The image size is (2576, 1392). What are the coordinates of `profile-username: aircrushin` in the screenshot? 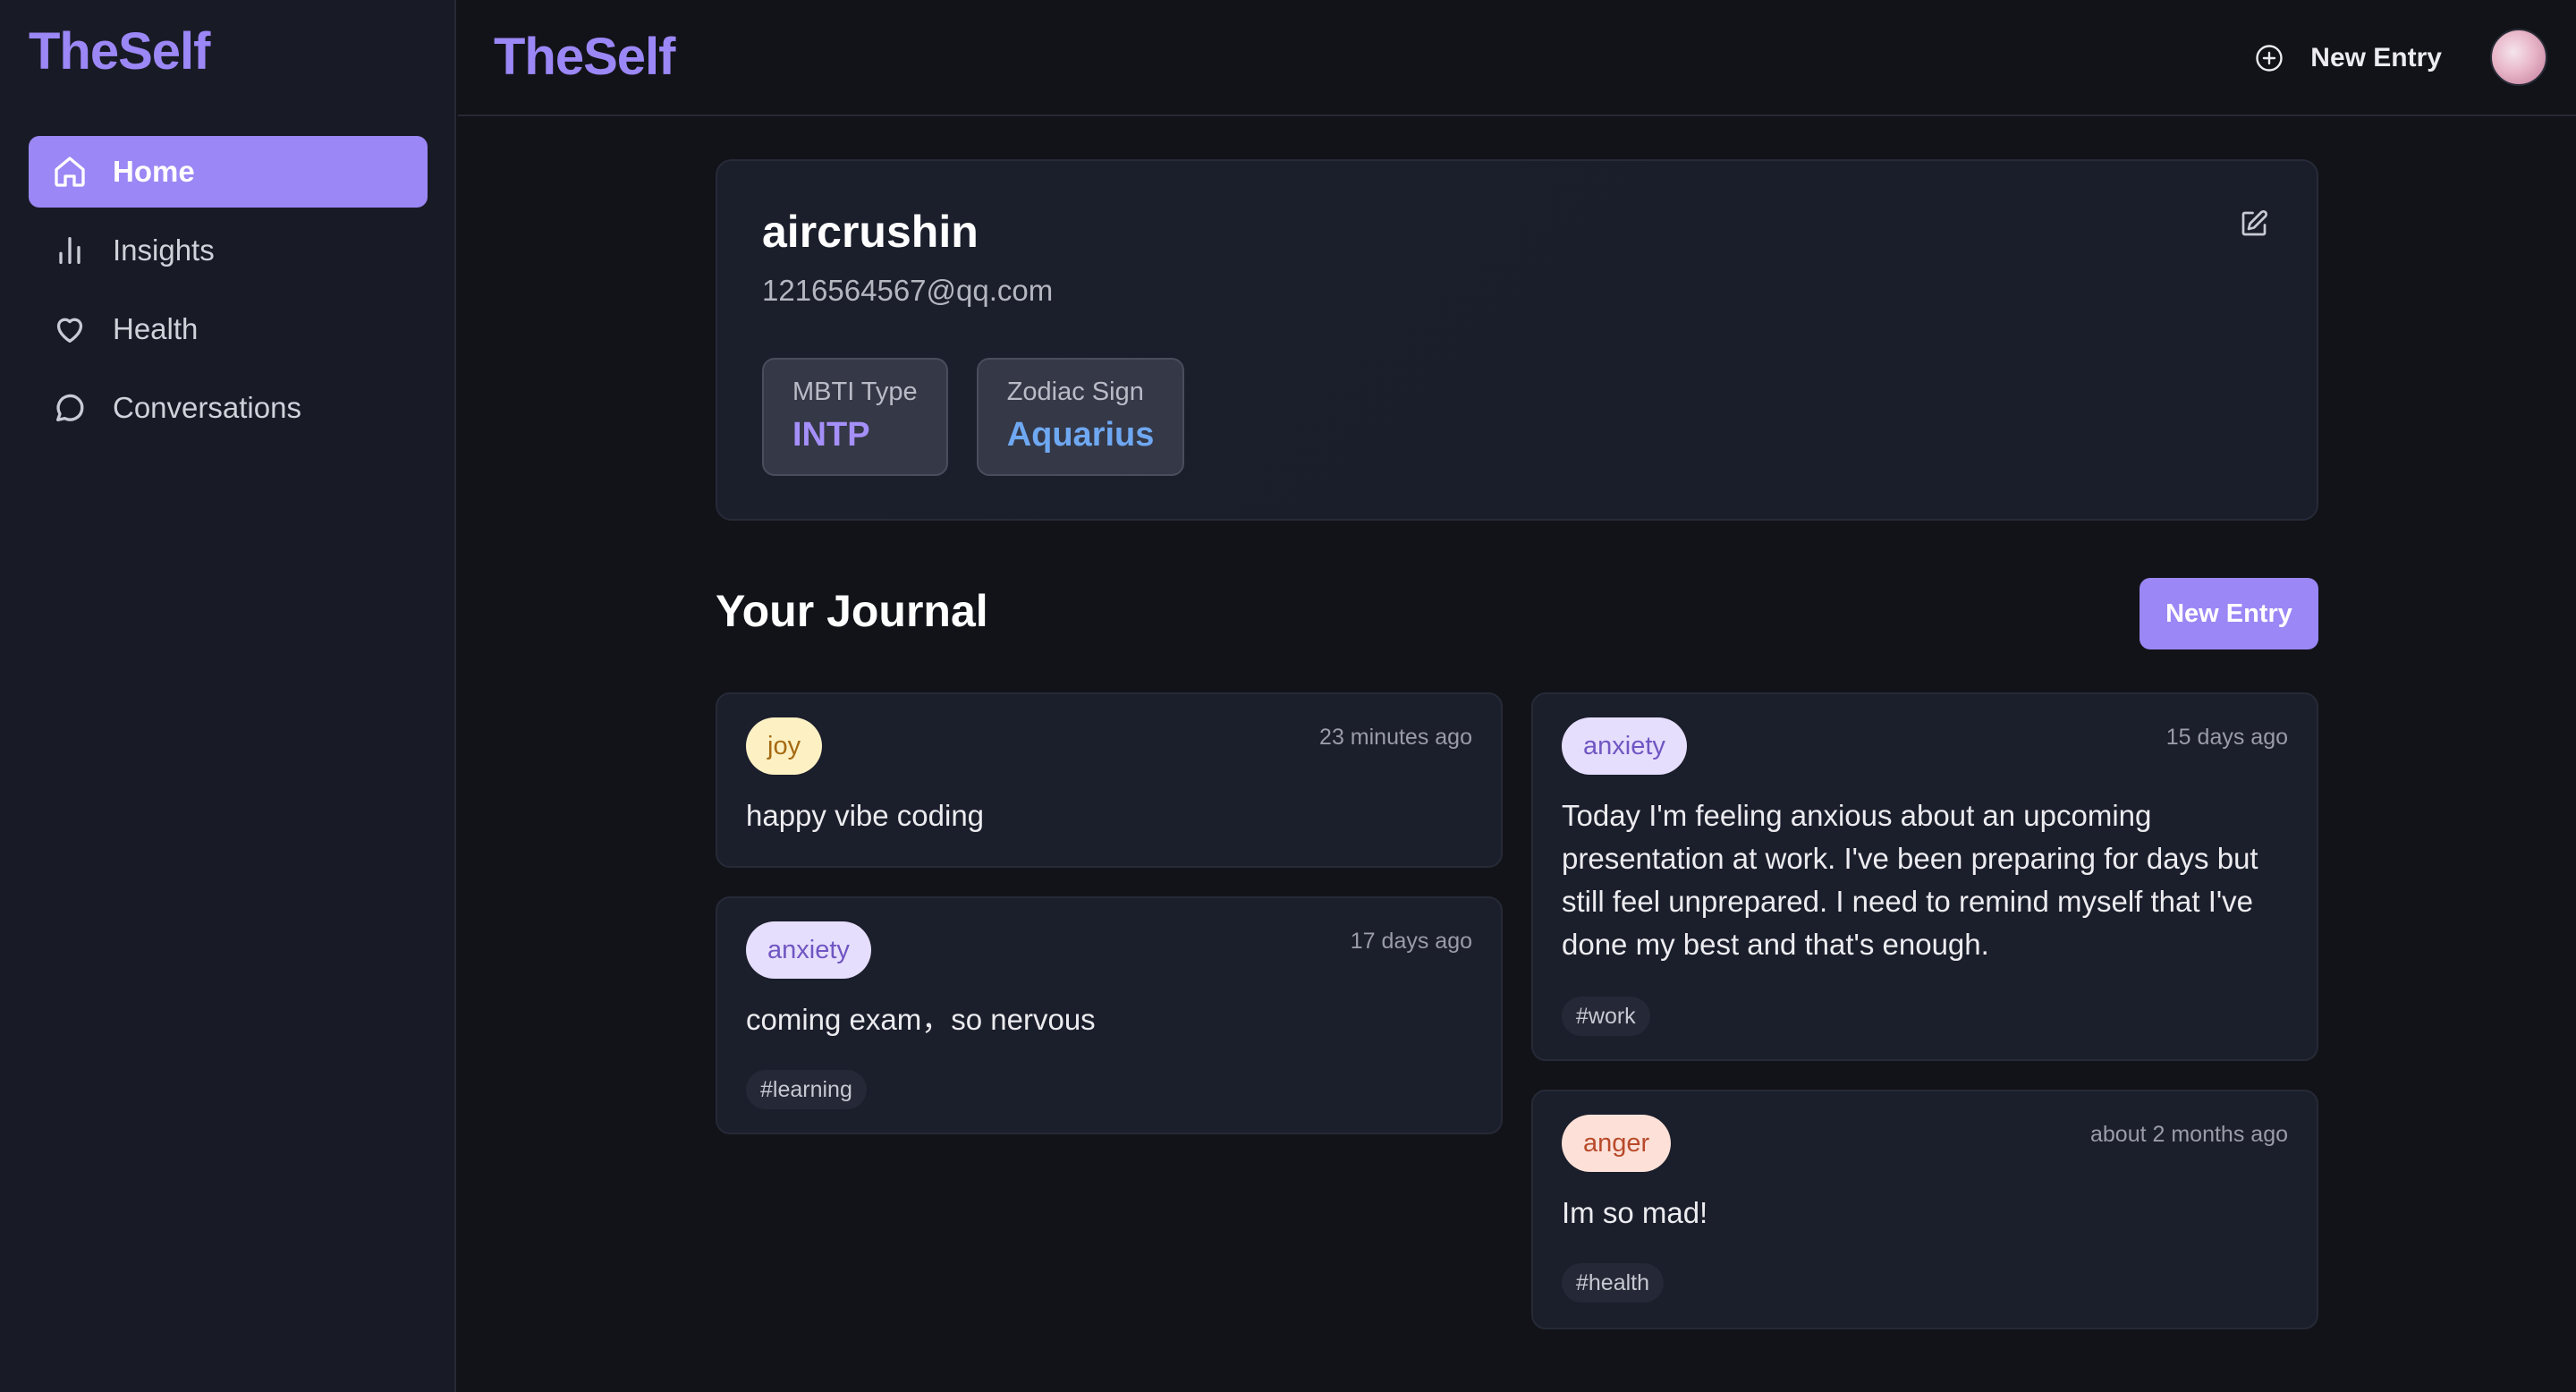 It's located at (870, 232).